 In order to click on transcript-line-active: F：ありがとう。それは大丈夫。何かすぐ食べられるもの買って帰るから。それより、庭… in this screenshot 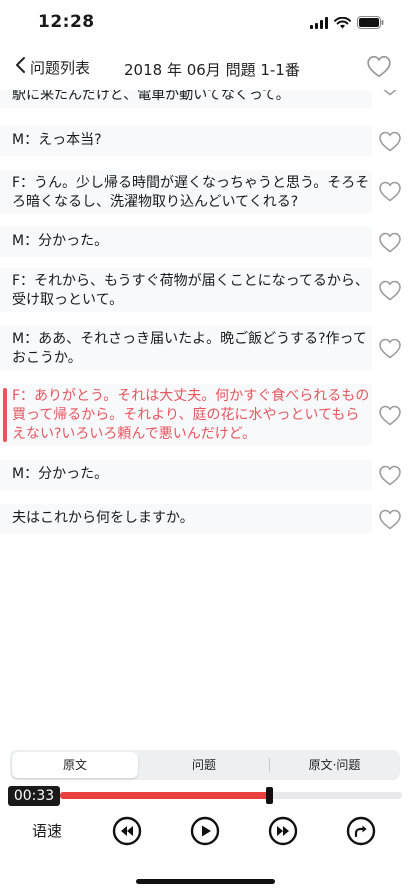, I will do `click(205, 415)`.